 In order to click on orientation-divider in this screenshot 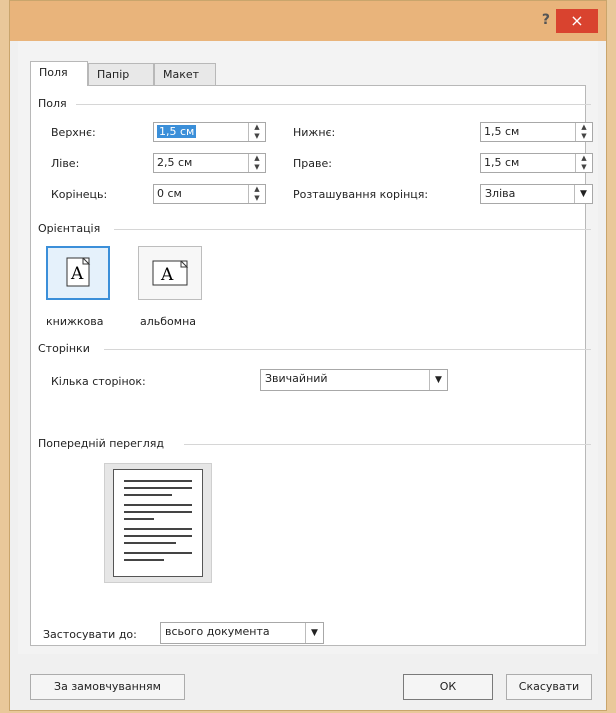, I will do `click(352, 229)`.